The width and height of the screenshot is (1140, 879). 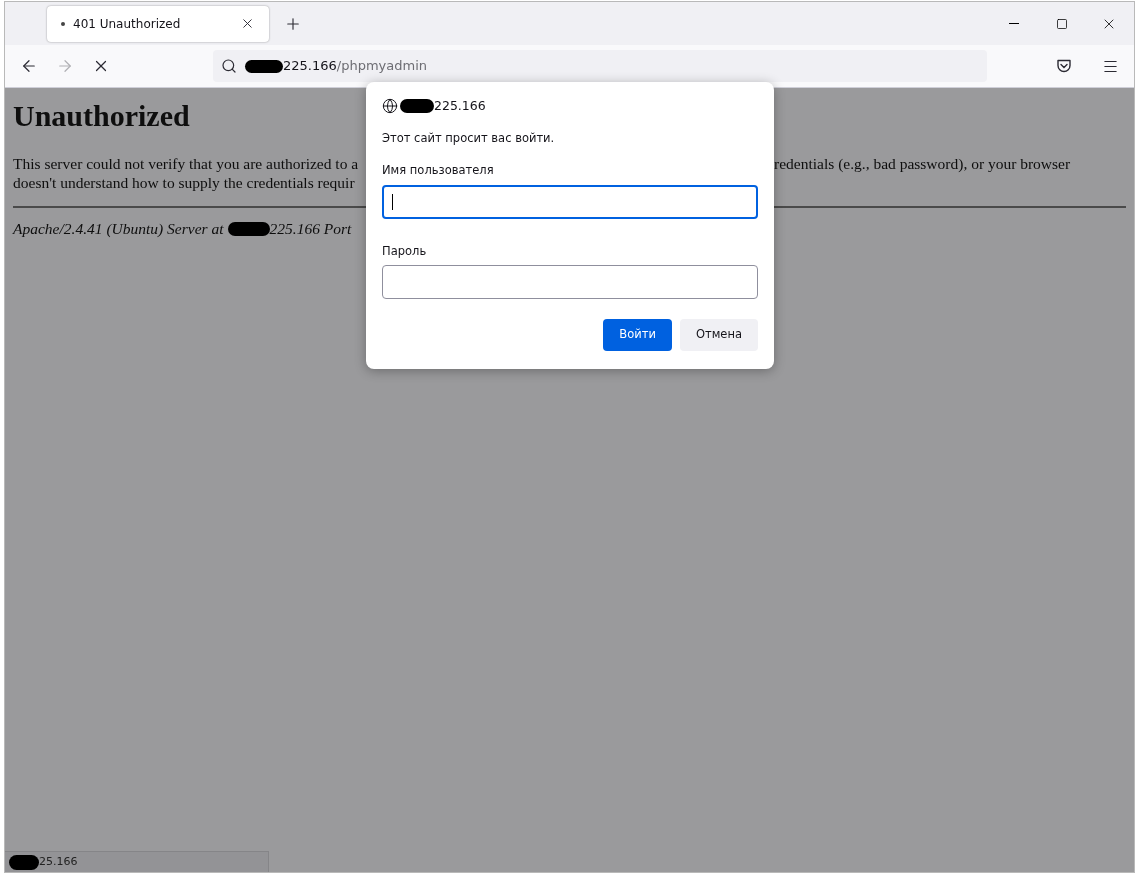 What do you see at coordinates (390, 106) in the screenshot?
I see `globe-icon` at bounding box center [390, 106].